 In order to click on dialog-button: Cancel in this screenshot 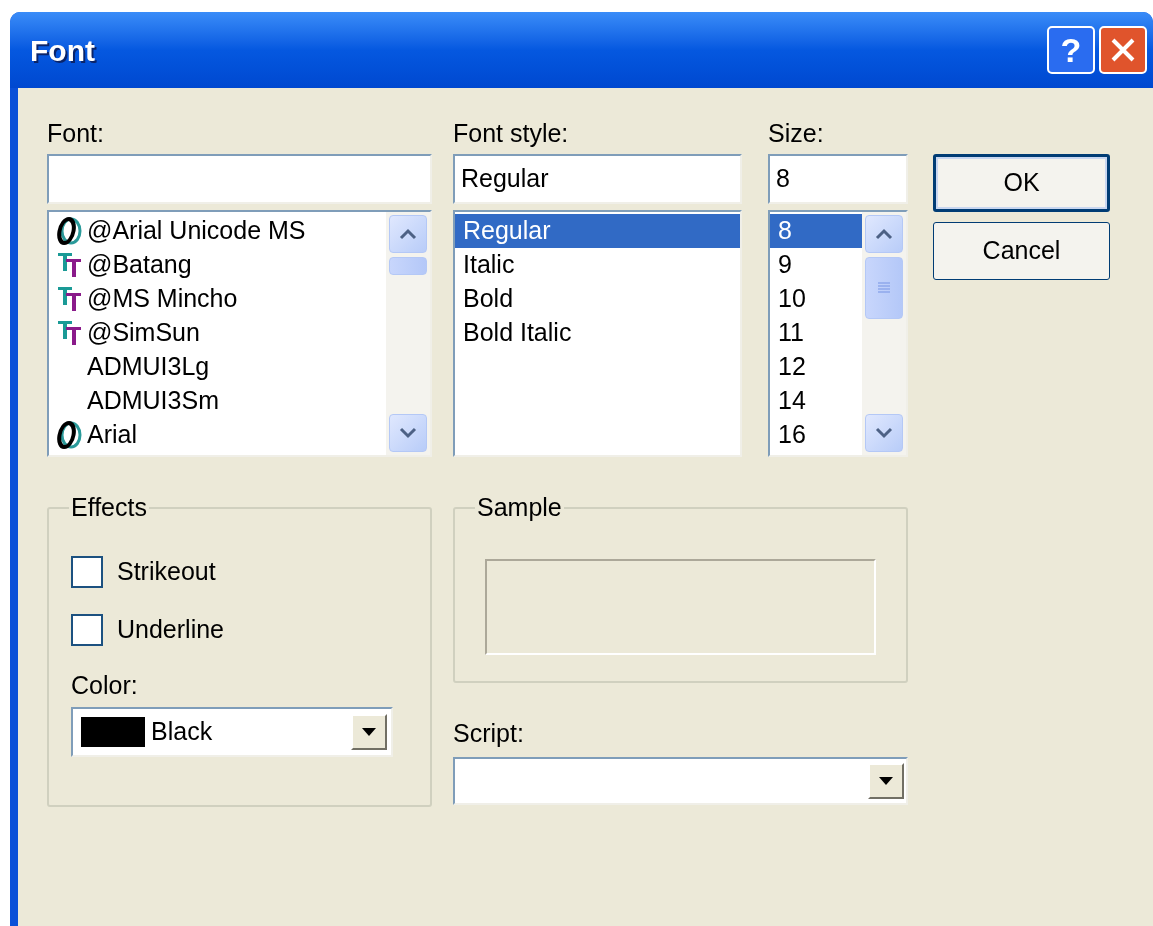, I will do `click(1021, 251)`.